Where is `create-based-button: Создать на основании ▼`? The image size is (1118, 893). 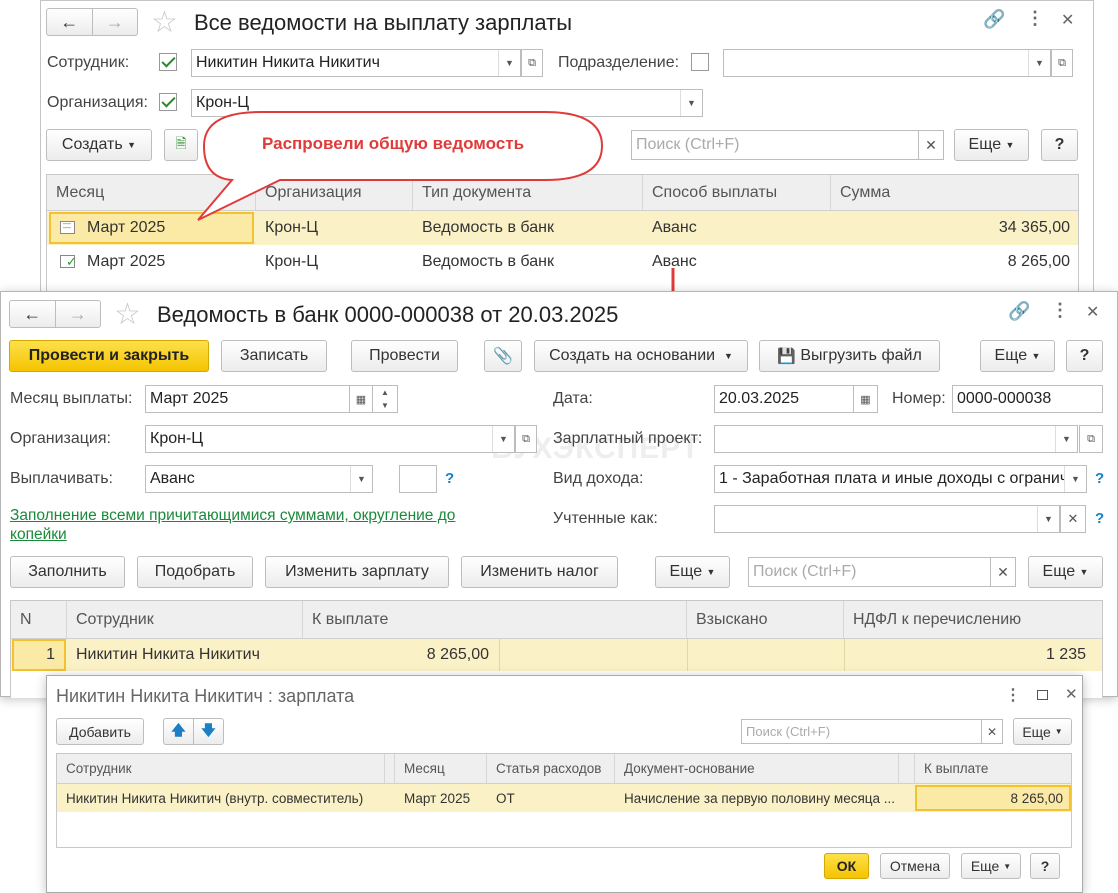
create-based-button: Создать на основании ▼ is located at coordinates (641, 356).